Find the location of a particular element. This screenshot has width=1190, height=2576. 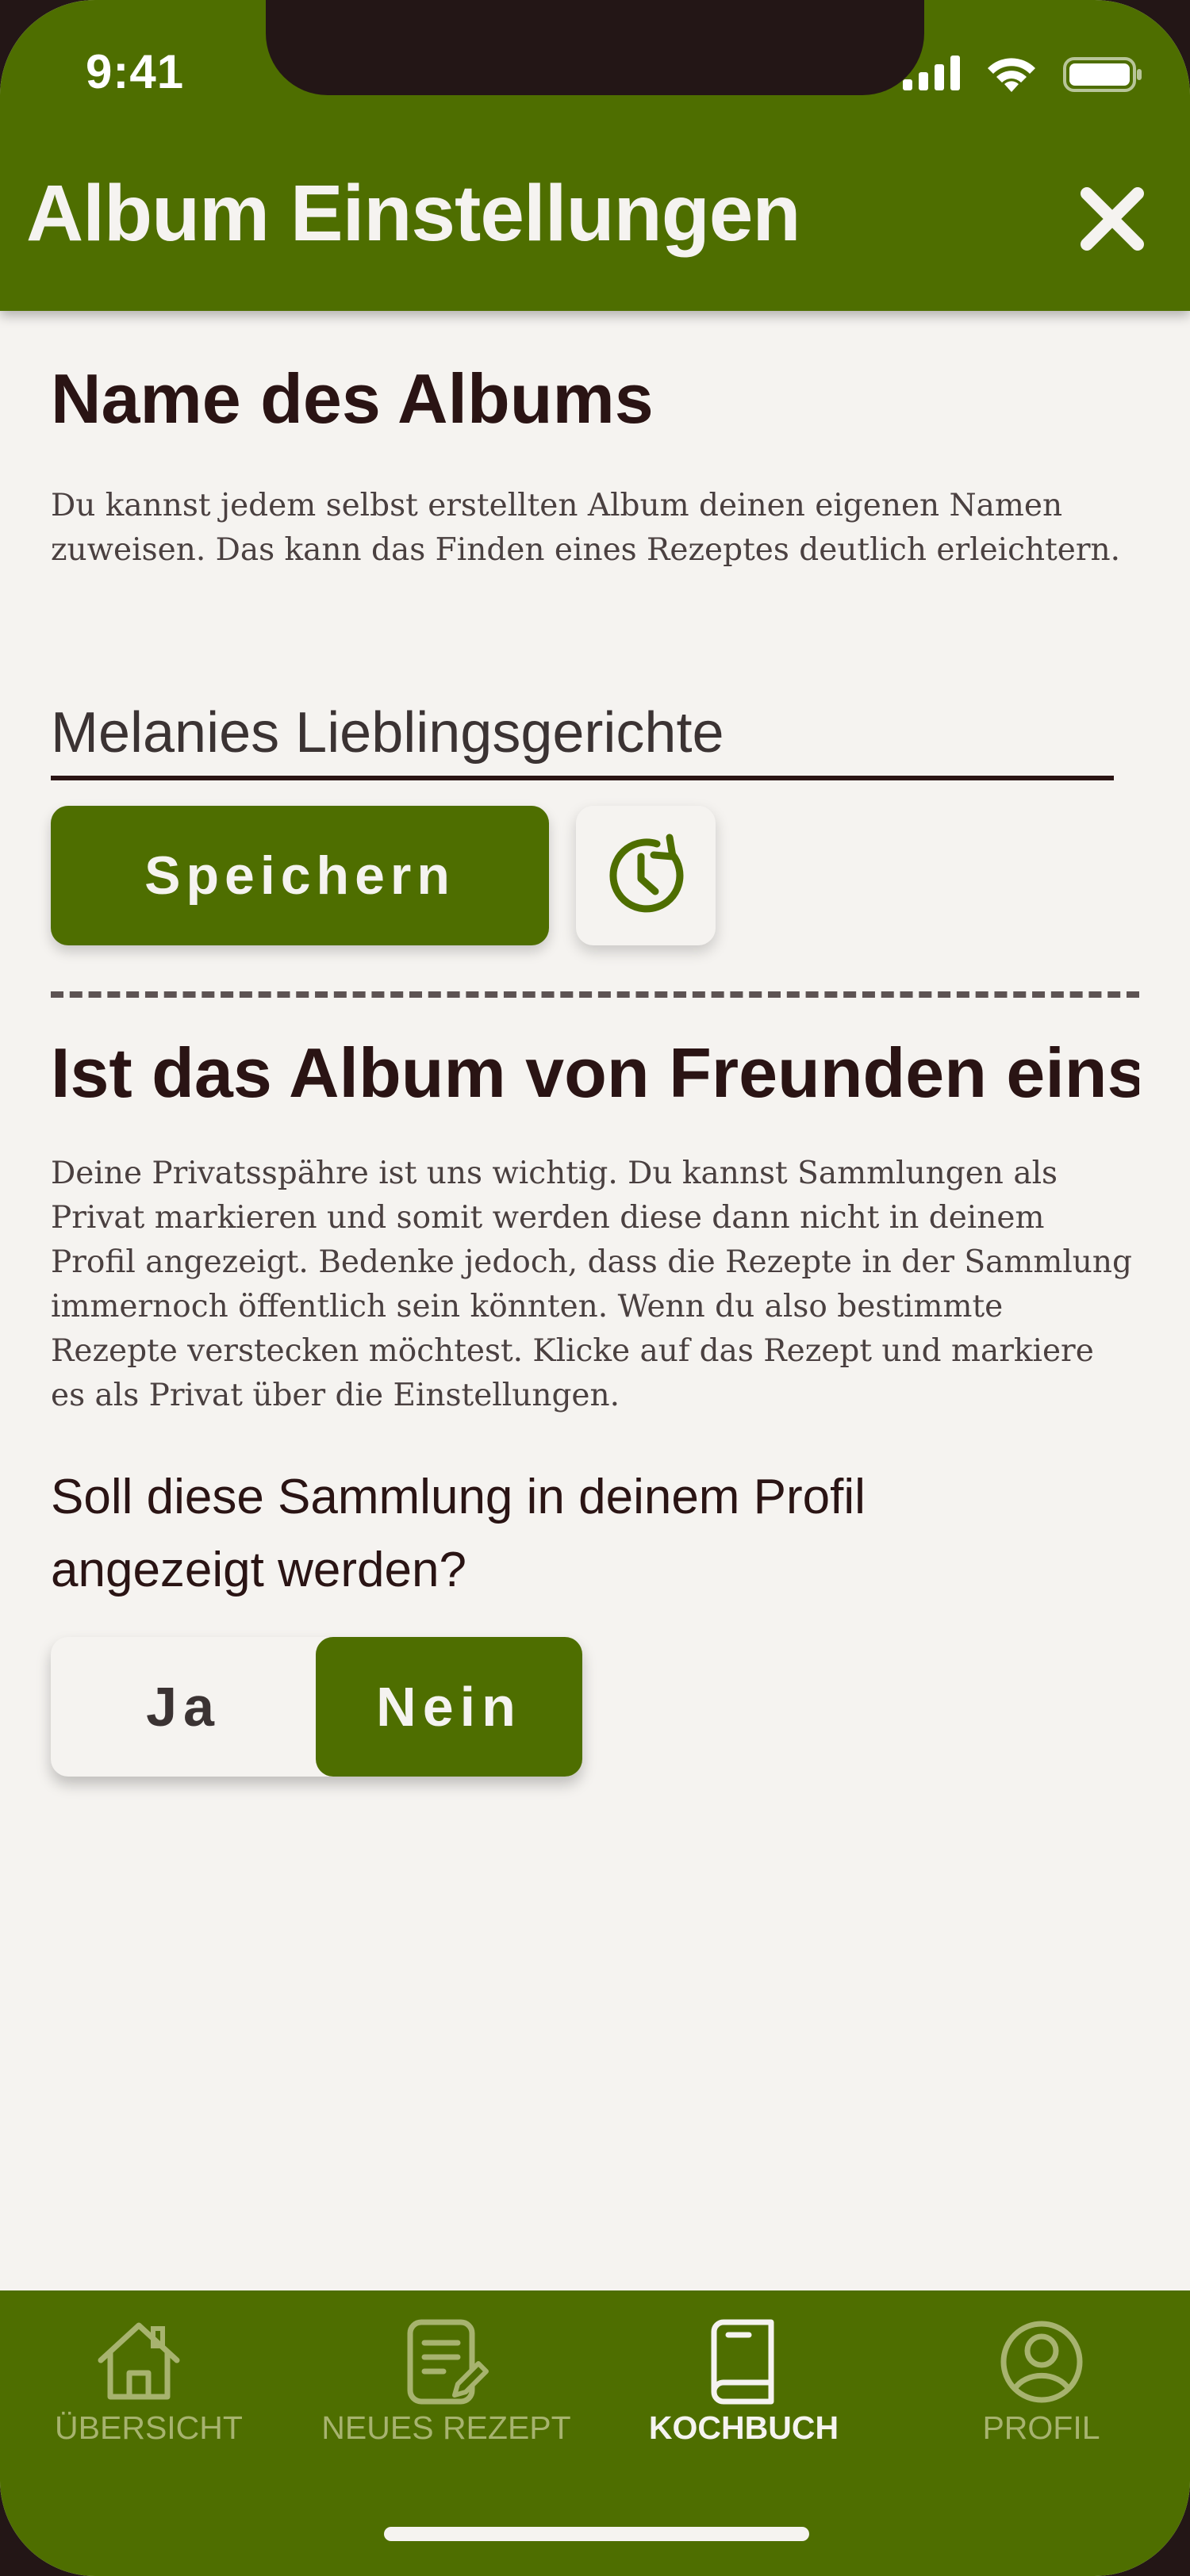

book-icon is located at coordinates (742, 2362).